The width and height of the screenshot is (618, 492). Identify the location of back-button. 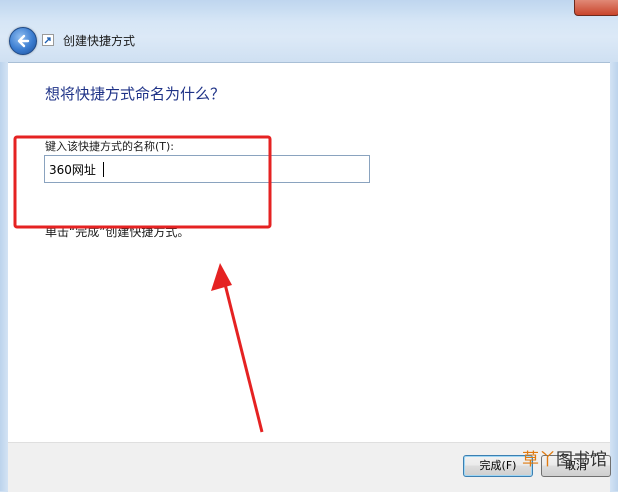
(23, 41).